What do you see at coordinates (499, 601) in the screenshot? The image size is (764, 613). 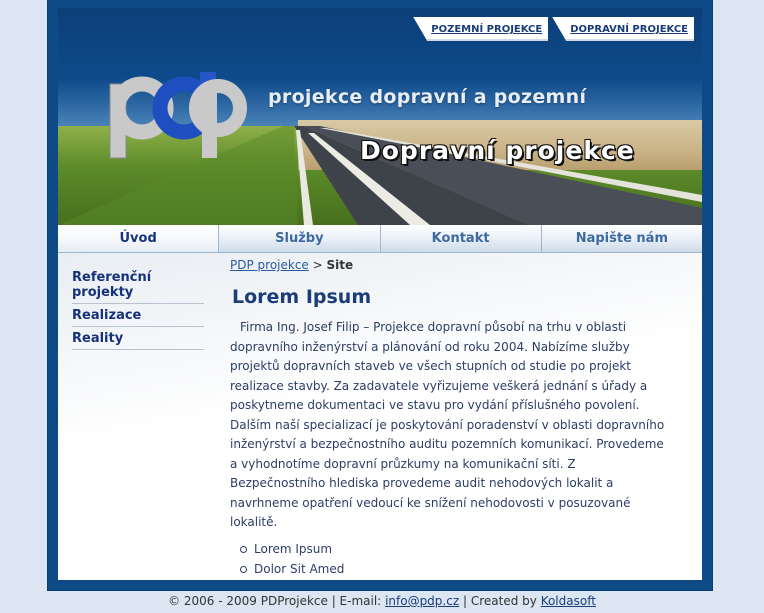 I see `footer-created-by: | Created by` at bounding box center [499, 601].